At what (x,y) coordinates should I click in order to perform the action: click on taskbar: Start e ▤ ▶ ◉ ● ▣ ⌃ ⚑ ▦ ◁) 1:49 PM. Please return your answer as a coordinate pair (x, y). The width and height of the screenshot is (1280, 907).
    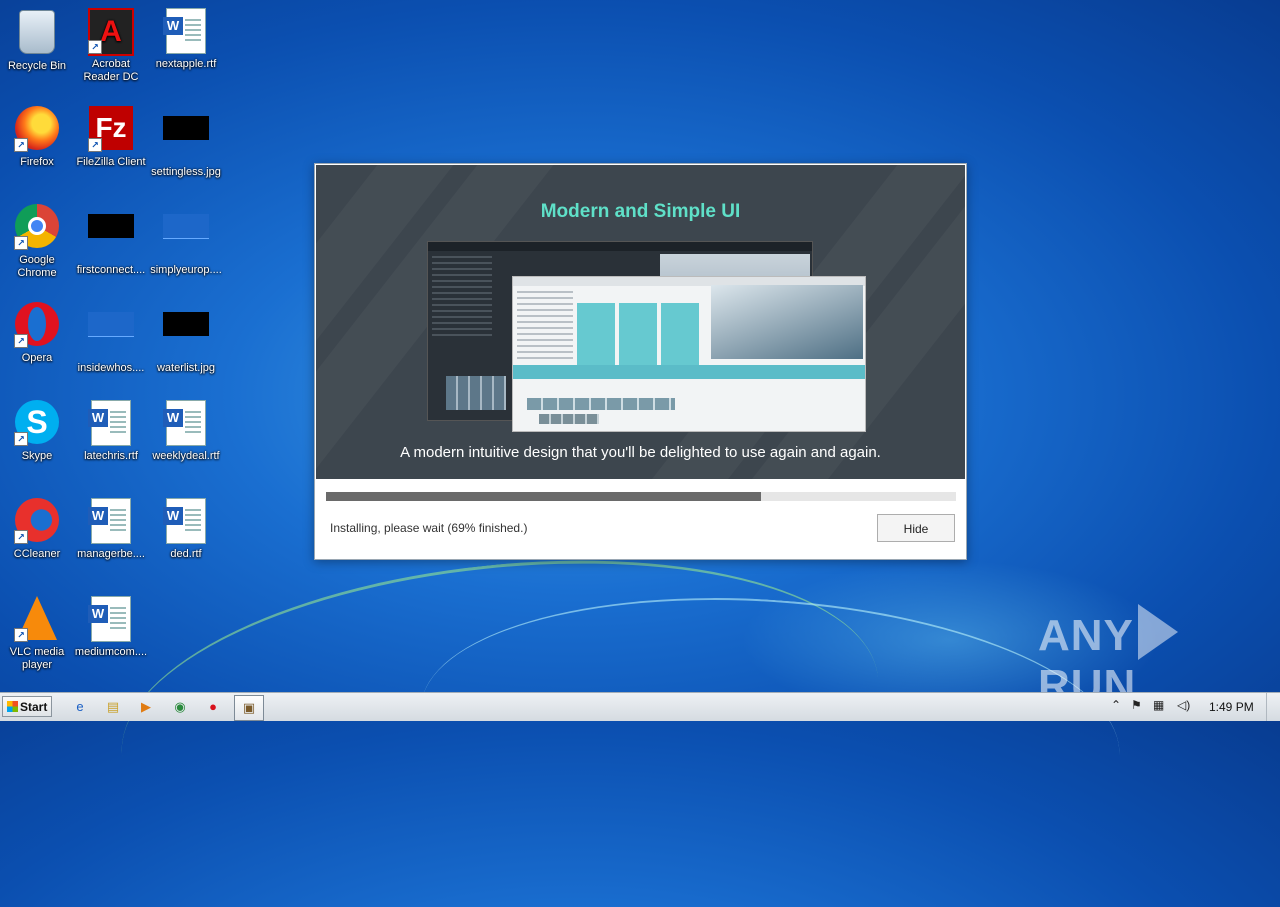
    Looking at the image, I should click on (640, 706).